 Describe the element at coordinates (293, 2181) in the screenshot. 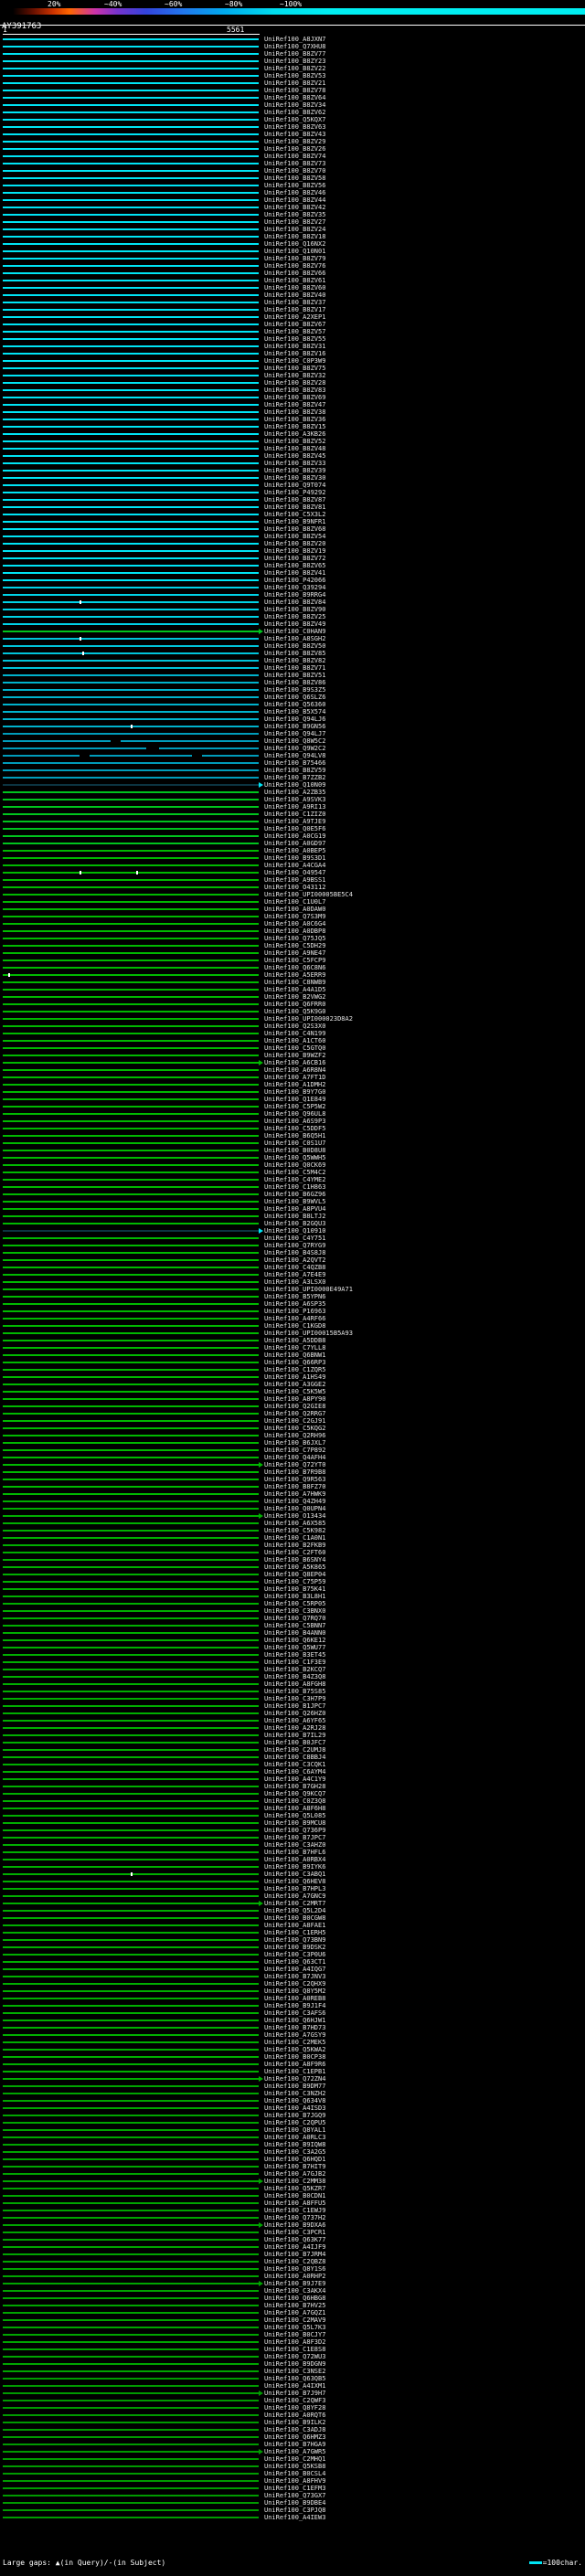

I see `hit-row: UniRef100_C2MM38` at that location.